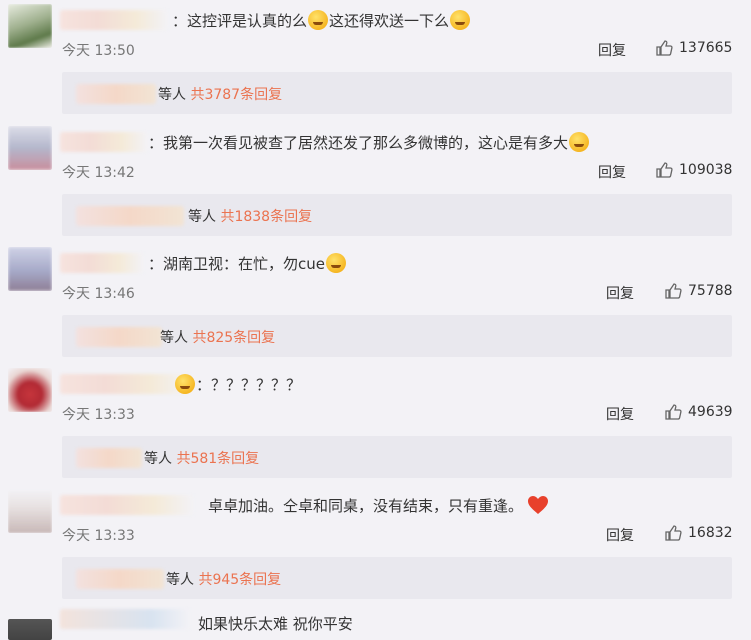 The image size is (751, 640). I want to click on like-button: 49639, so click(698, 412).